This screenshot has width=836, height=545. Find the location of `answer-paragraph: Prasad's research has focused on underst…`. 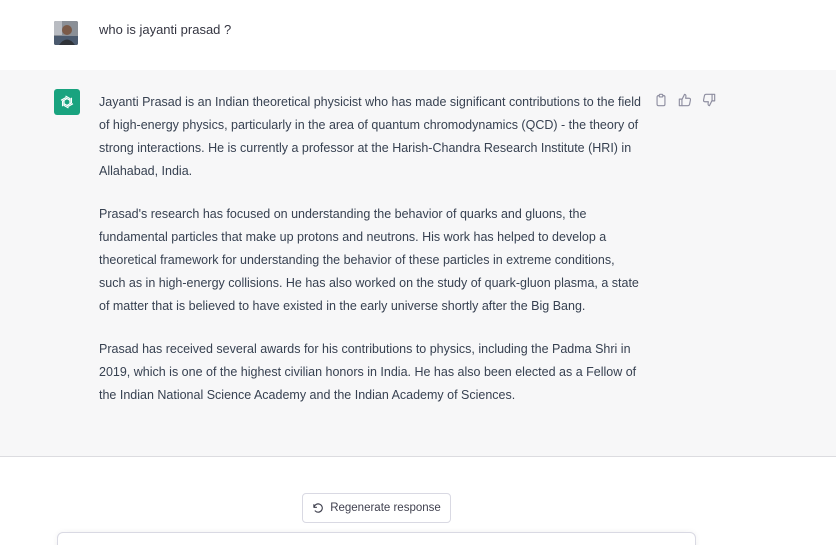

answer-paragraph: Prasad's research has focused on underst… is located at coordinates (369, 260).